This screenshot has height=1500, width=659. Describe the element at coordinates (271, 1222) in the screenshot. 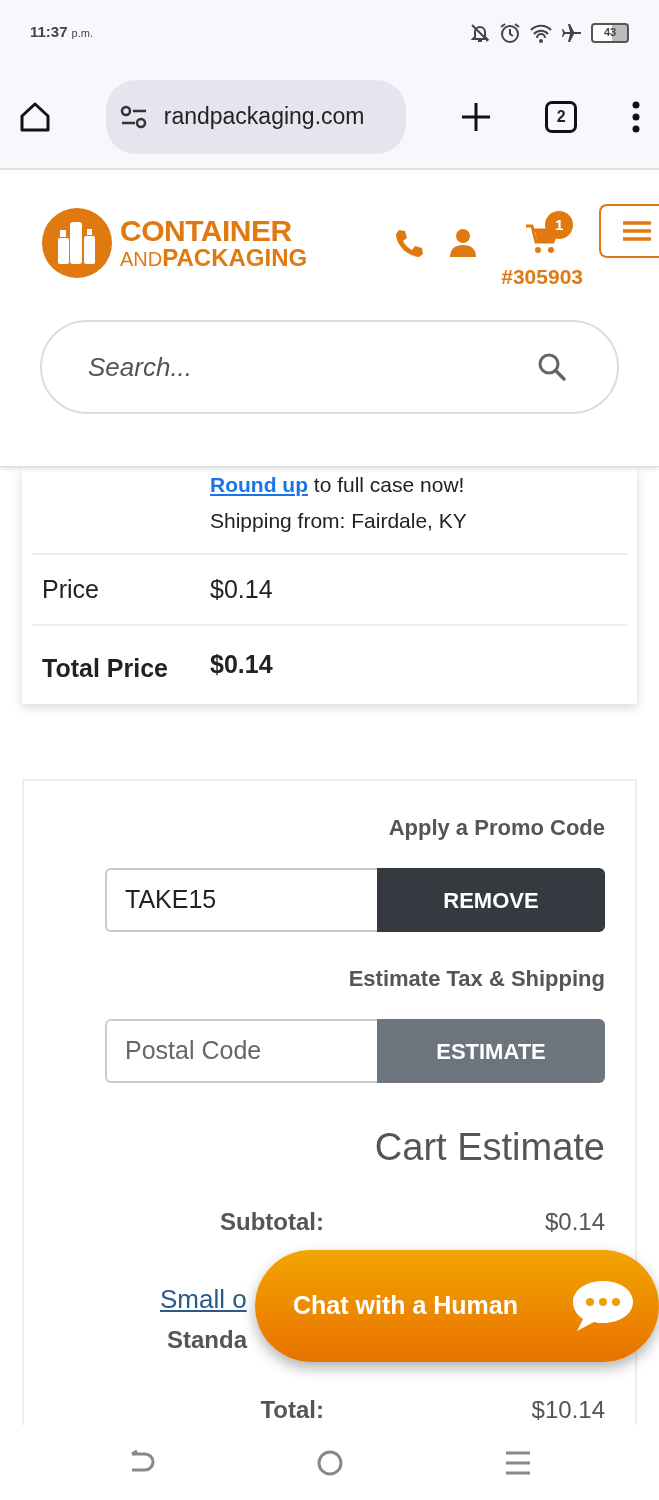

I see `subtotal-label: Subtotal:` at that location.